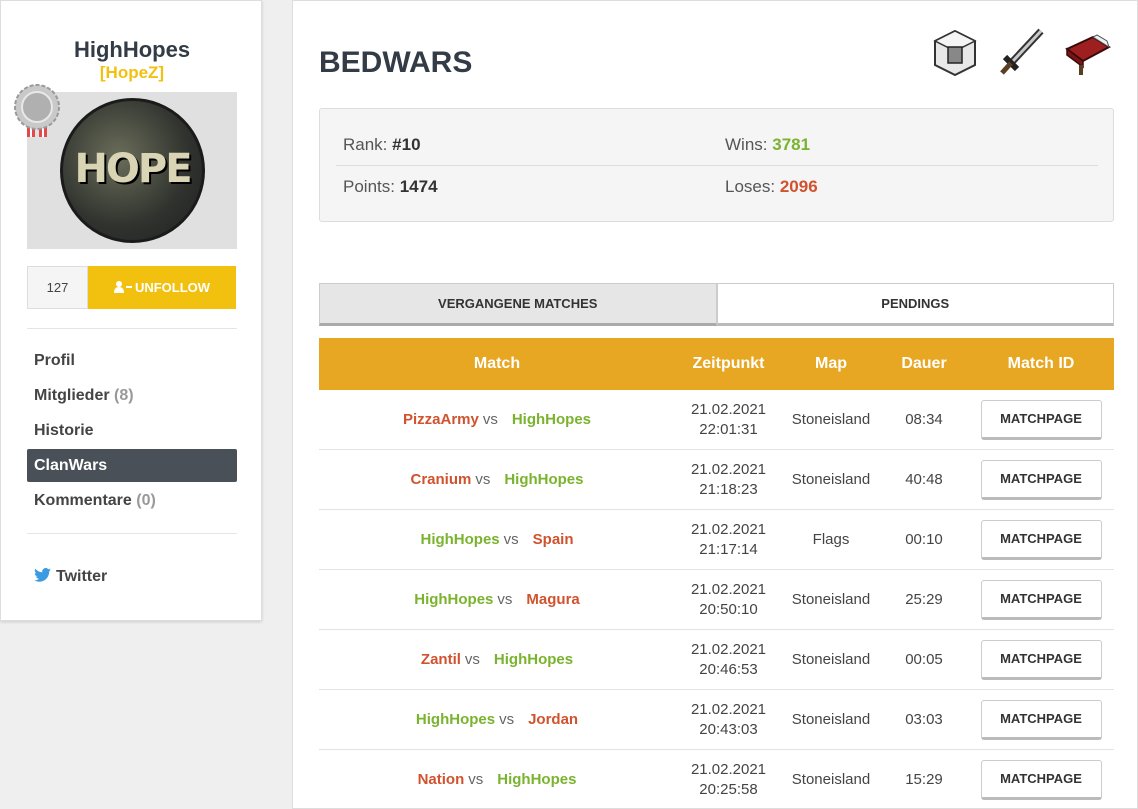 The height and width of the screenshot is (809, 1138). I want to click on team1-name: PizzaArmy, so click(441, 419).